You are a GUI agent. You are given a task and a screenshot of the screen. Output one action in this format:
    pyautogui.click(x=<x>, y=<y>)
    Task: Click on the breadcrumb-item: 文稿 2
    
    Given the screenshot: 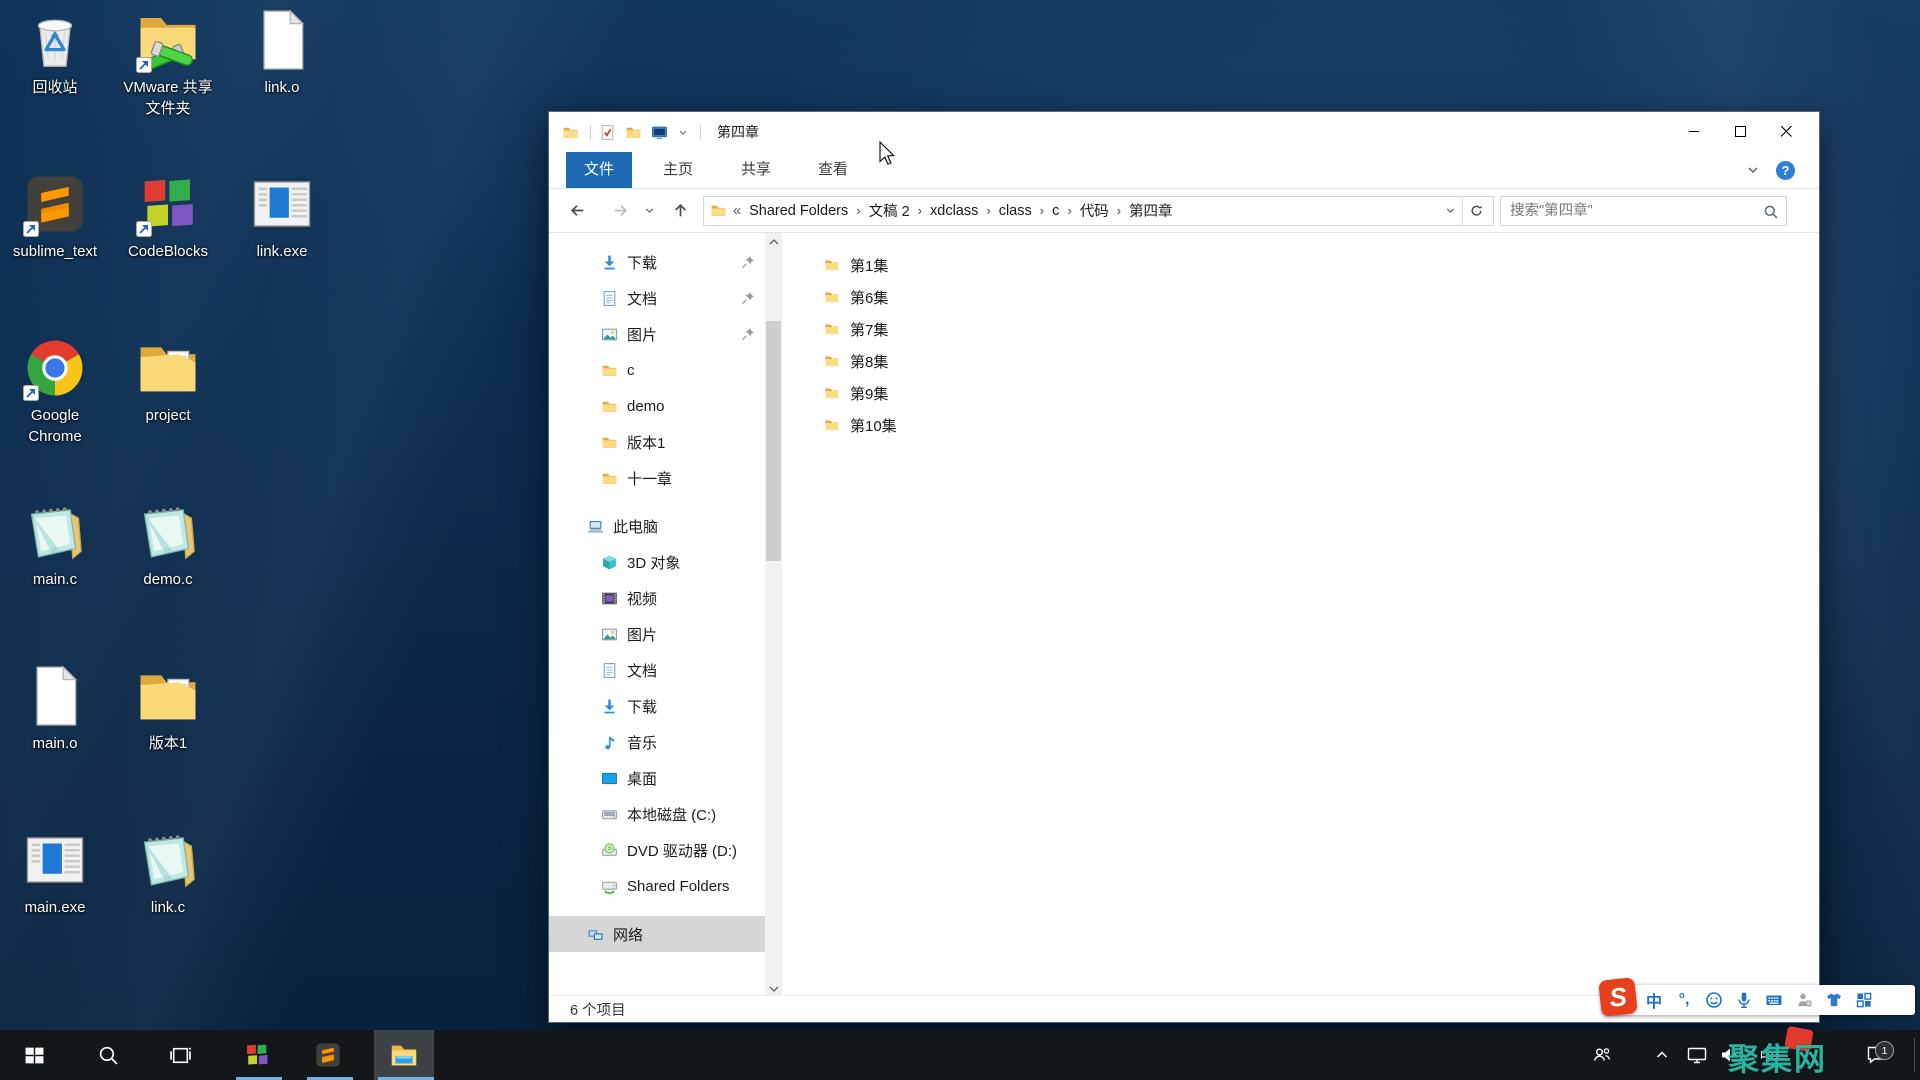 What is the action you would take?
    pyautogui.click(x=889, y=210)
    